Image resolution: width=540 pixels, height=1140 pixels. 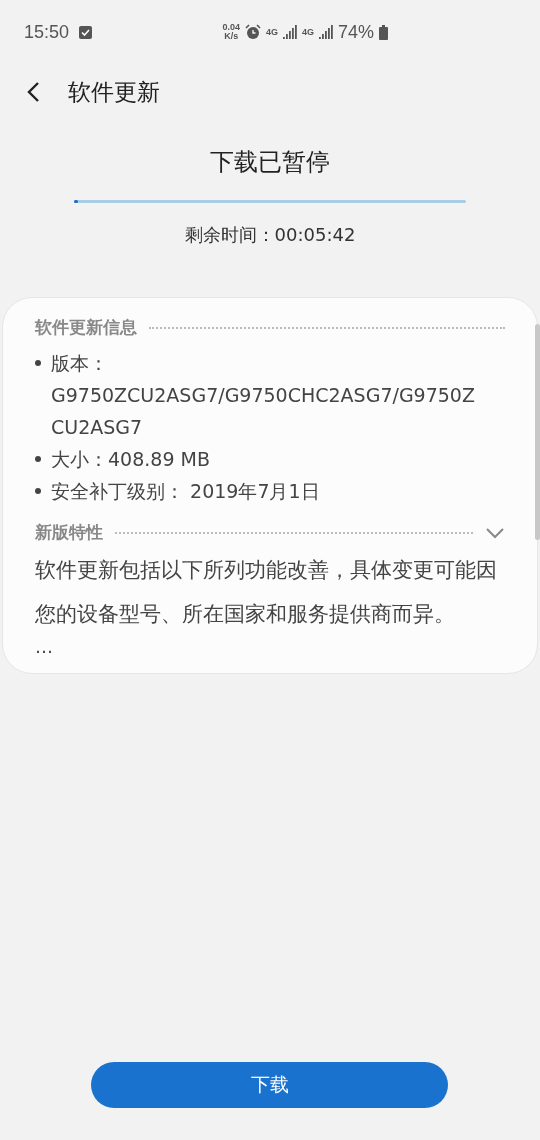 I want to click on section-heading: 软件更新信息, so click(x=86, y=327).